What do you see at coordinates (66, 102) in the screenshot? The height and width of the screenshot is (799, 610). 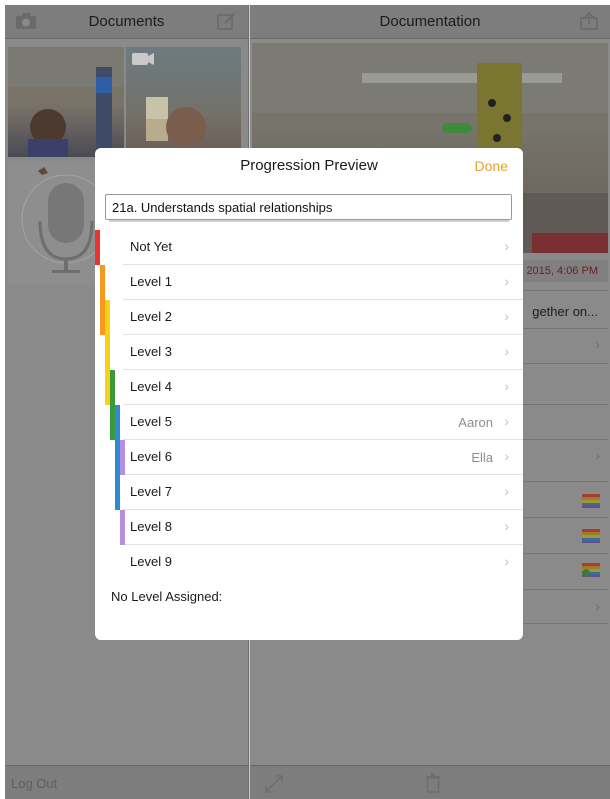 I see `photo-thumbnail` at bounding box center [66, 102].